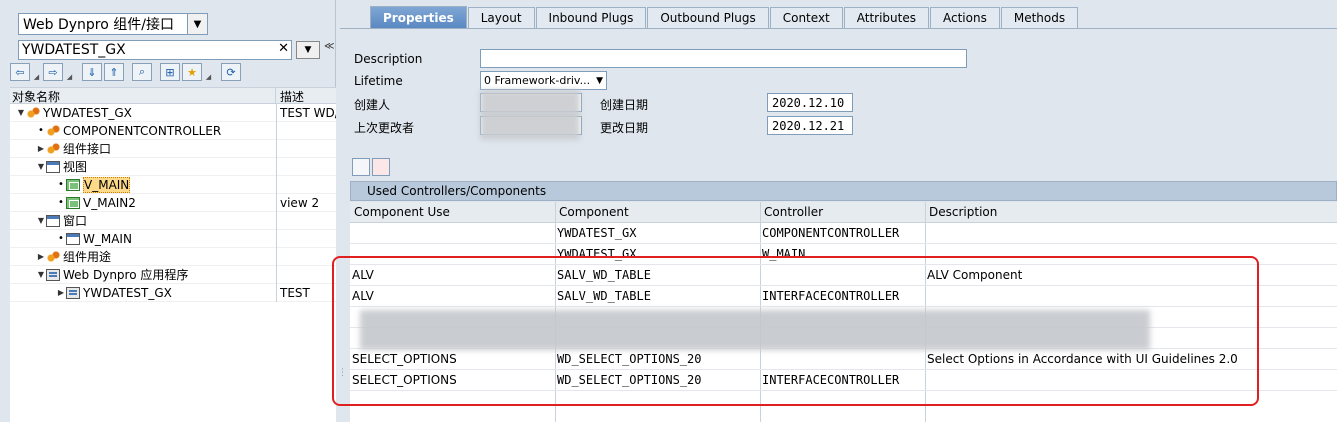 Image resolution: width=1337 pixels, height=422 pixels. I want to click on refresh-icon: ⟳, so click(231, 72).